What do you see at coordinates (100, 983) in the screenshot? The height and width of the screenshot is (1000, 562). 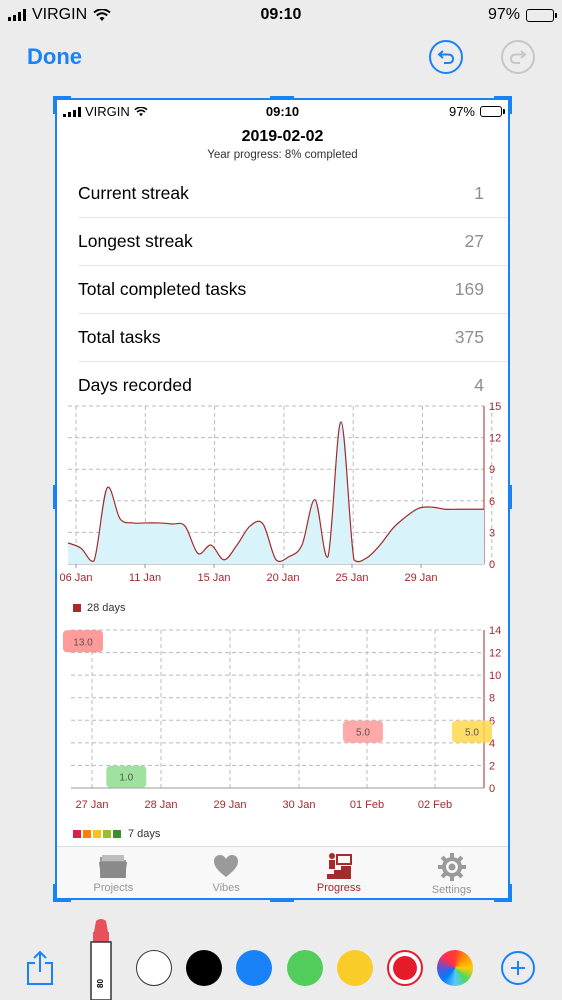 I see `svg-text: 80` at bounding box center [100, 983].